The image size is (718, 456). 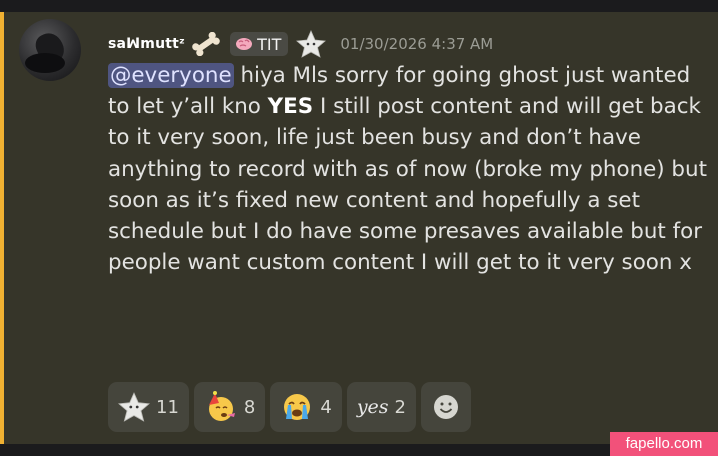 I want to click on reaction-count: 8, so click(x=249, y=407).